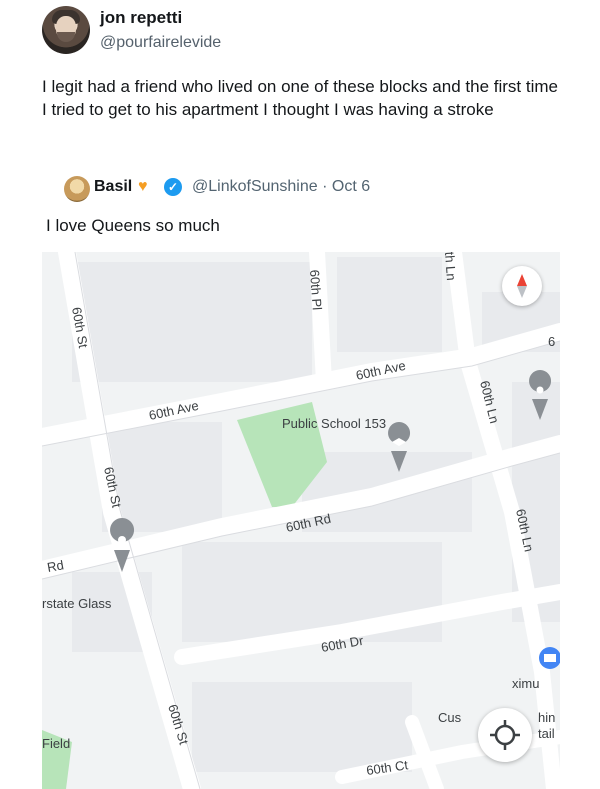 The width and height of the screenshot is (600, 789). What do you see at coordinates (281, 187) in the screenshot?
I see `quoted-author-handle-date: @LinkofSunshine · Oct 6` at bounding box center [281, 187].